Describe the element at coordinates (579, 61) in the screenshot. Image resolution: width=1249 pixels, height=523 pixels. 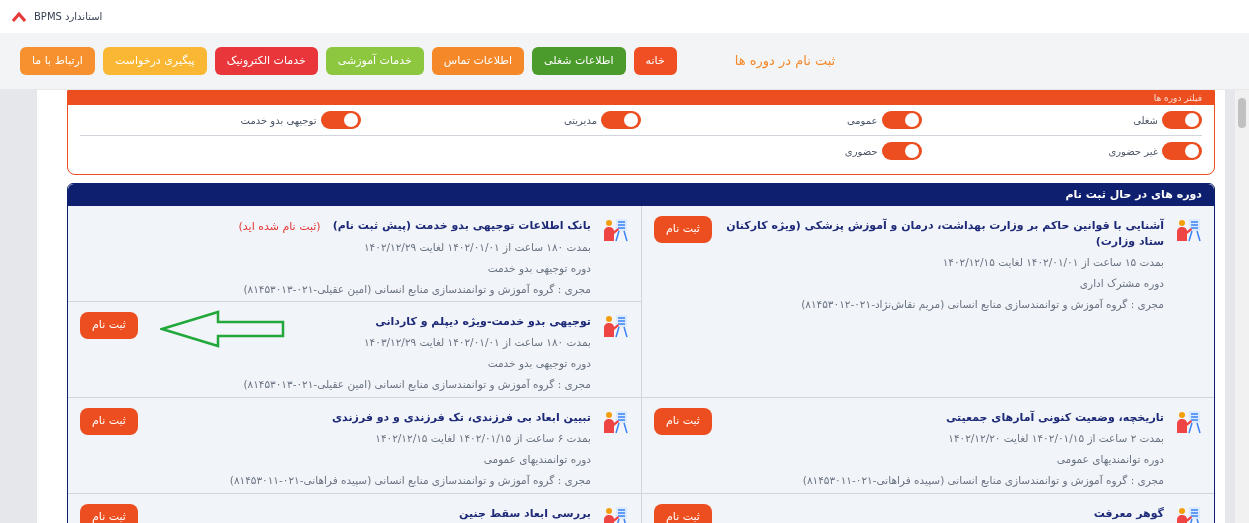
I see `nav-button: اطلاعات شغلی` at that location.